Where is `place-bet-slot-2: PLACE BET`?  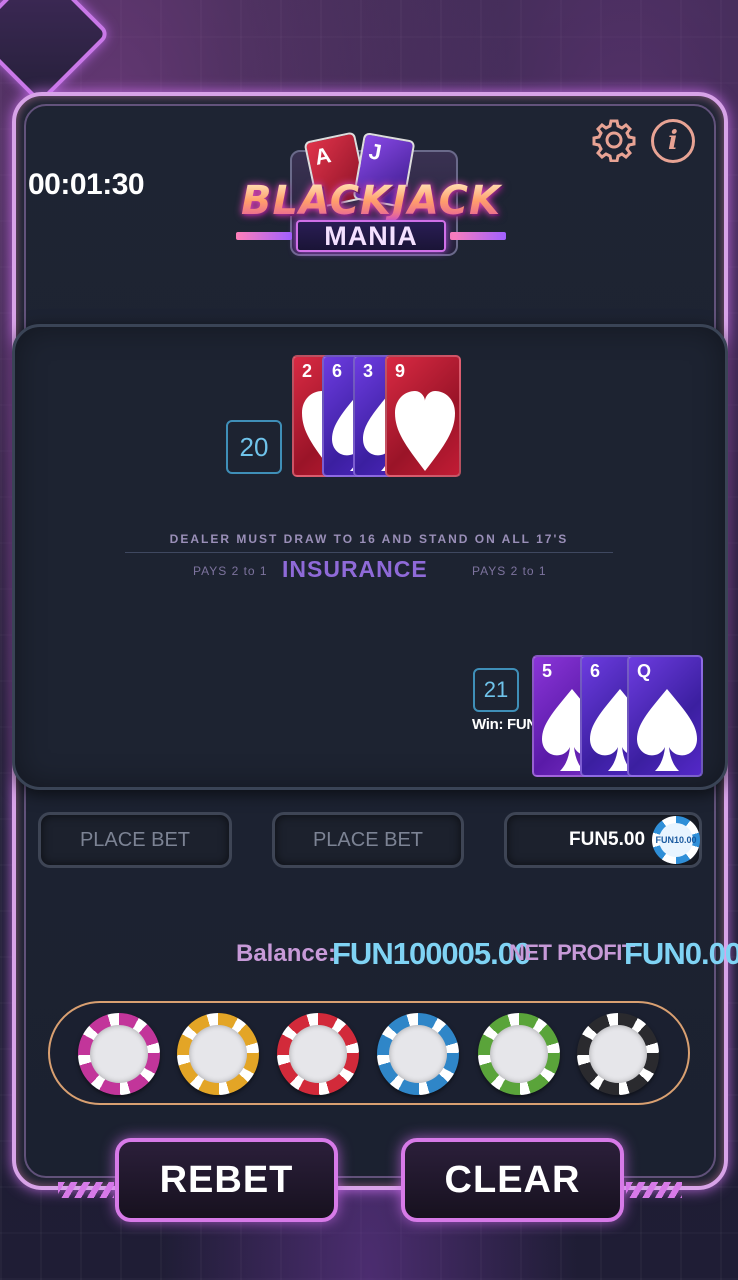 place-bet-slot-2: PLACE BET is located at coordinates (368, 840).